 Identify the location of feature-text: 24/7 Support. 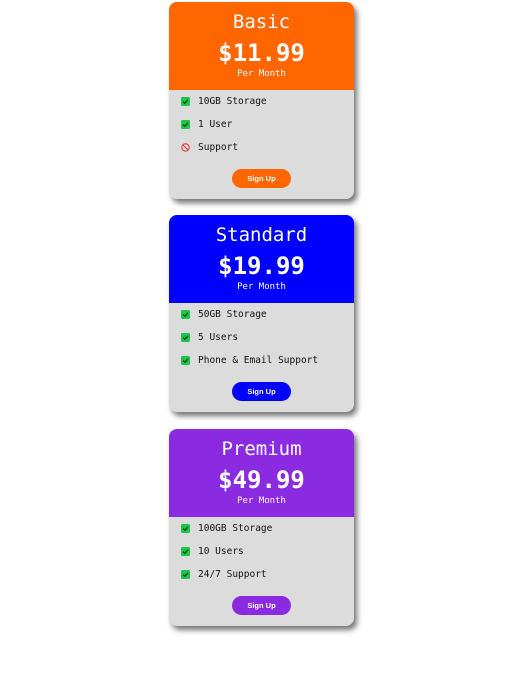
(232, 574).